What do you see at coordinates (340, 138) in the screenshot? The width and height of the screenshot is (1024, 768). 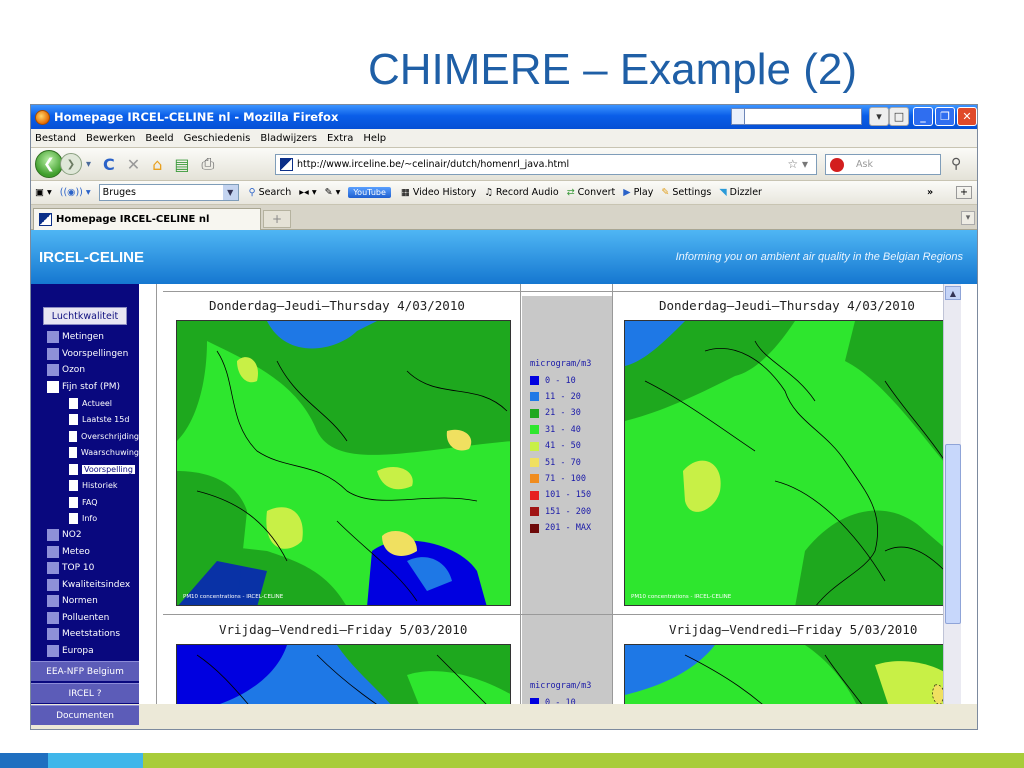 I see `menu-tools: Extra` at bounding box center [340, 138].